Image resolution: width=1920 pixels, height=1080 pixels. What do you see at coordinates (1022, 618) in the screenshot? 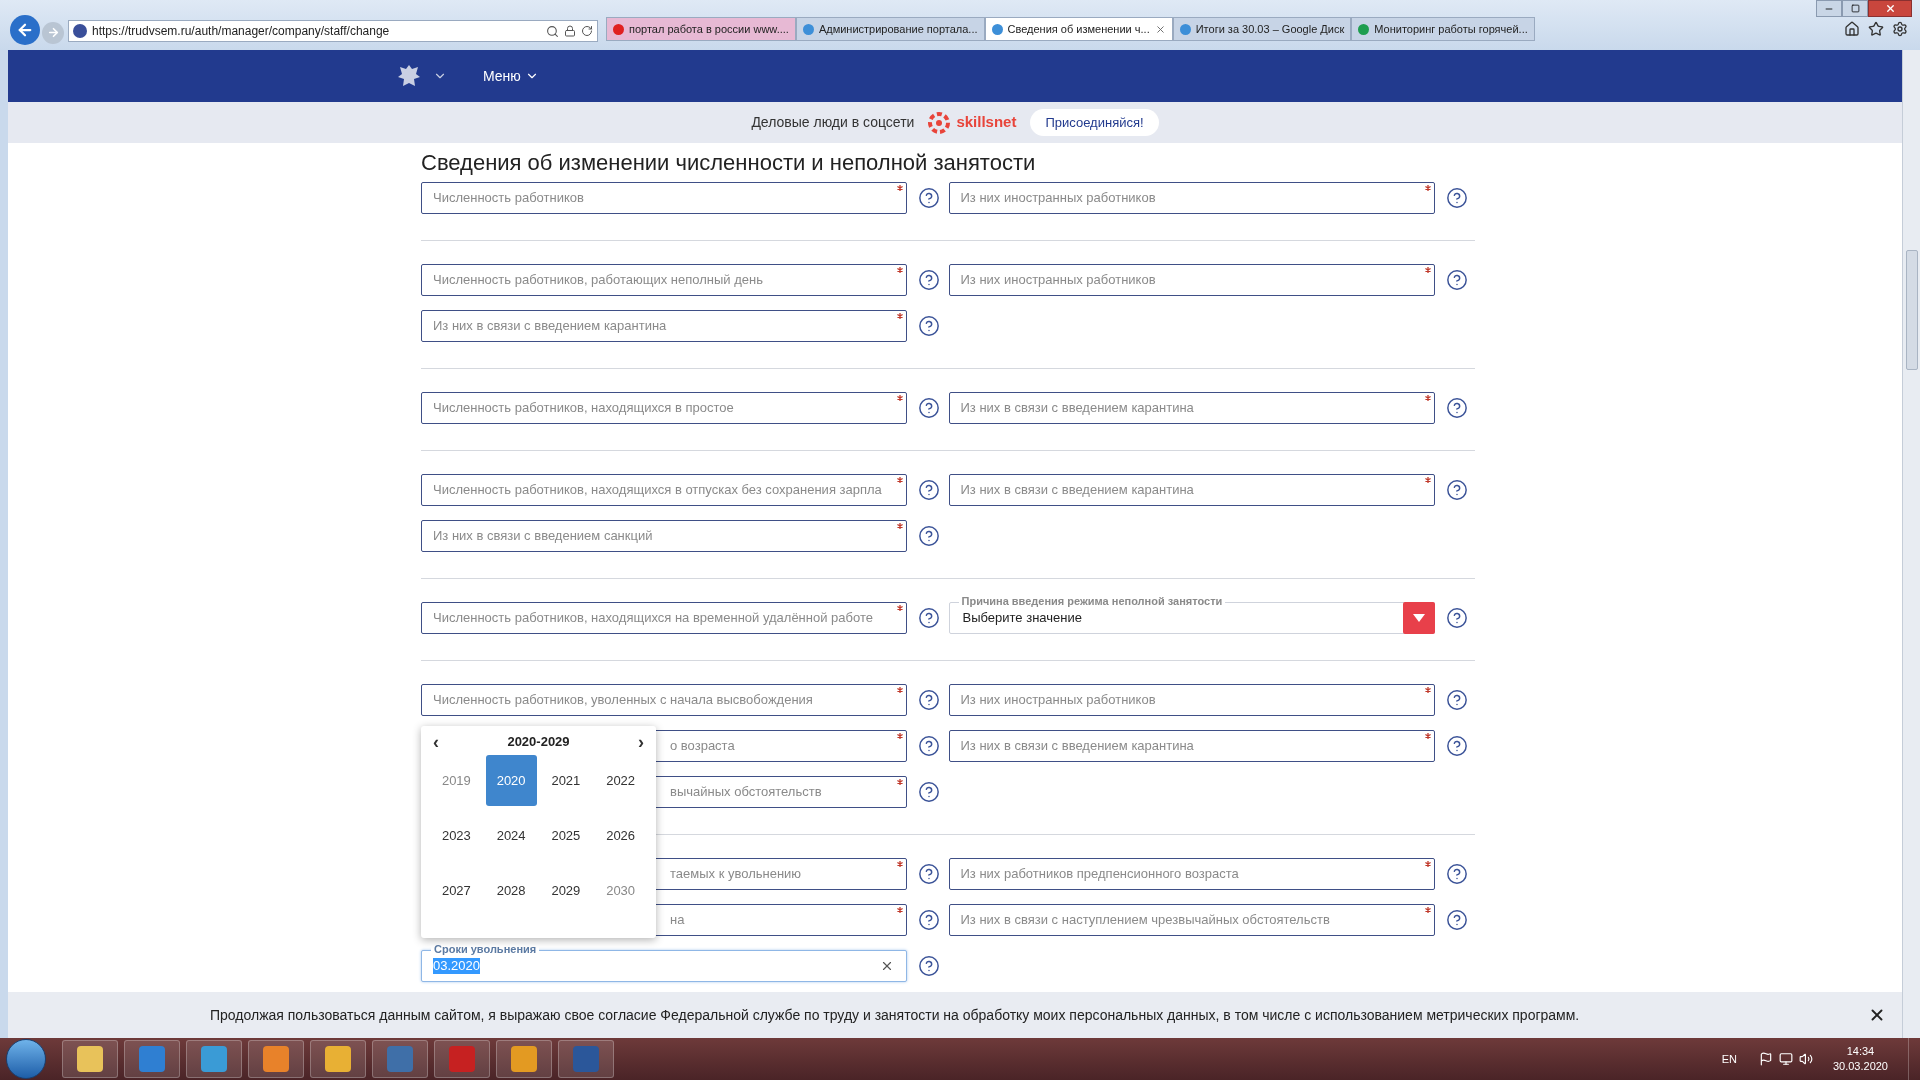
I see `select-value: Выберите значение` at bounding box center [1022, 618].